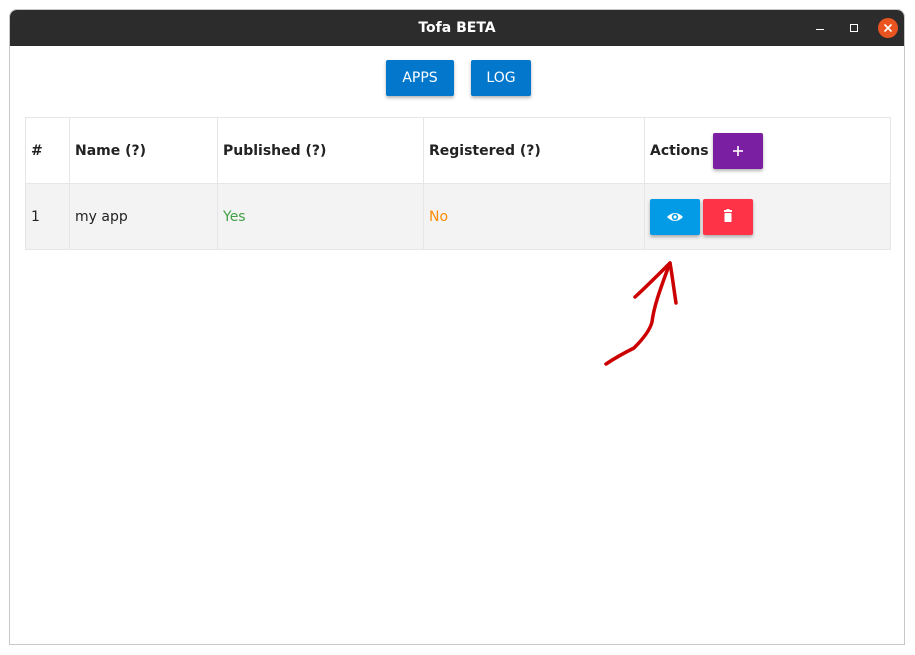 Image resolution: width=915 pixels, height=655 pixels. I want to click on close-icon, so click(888, 28).